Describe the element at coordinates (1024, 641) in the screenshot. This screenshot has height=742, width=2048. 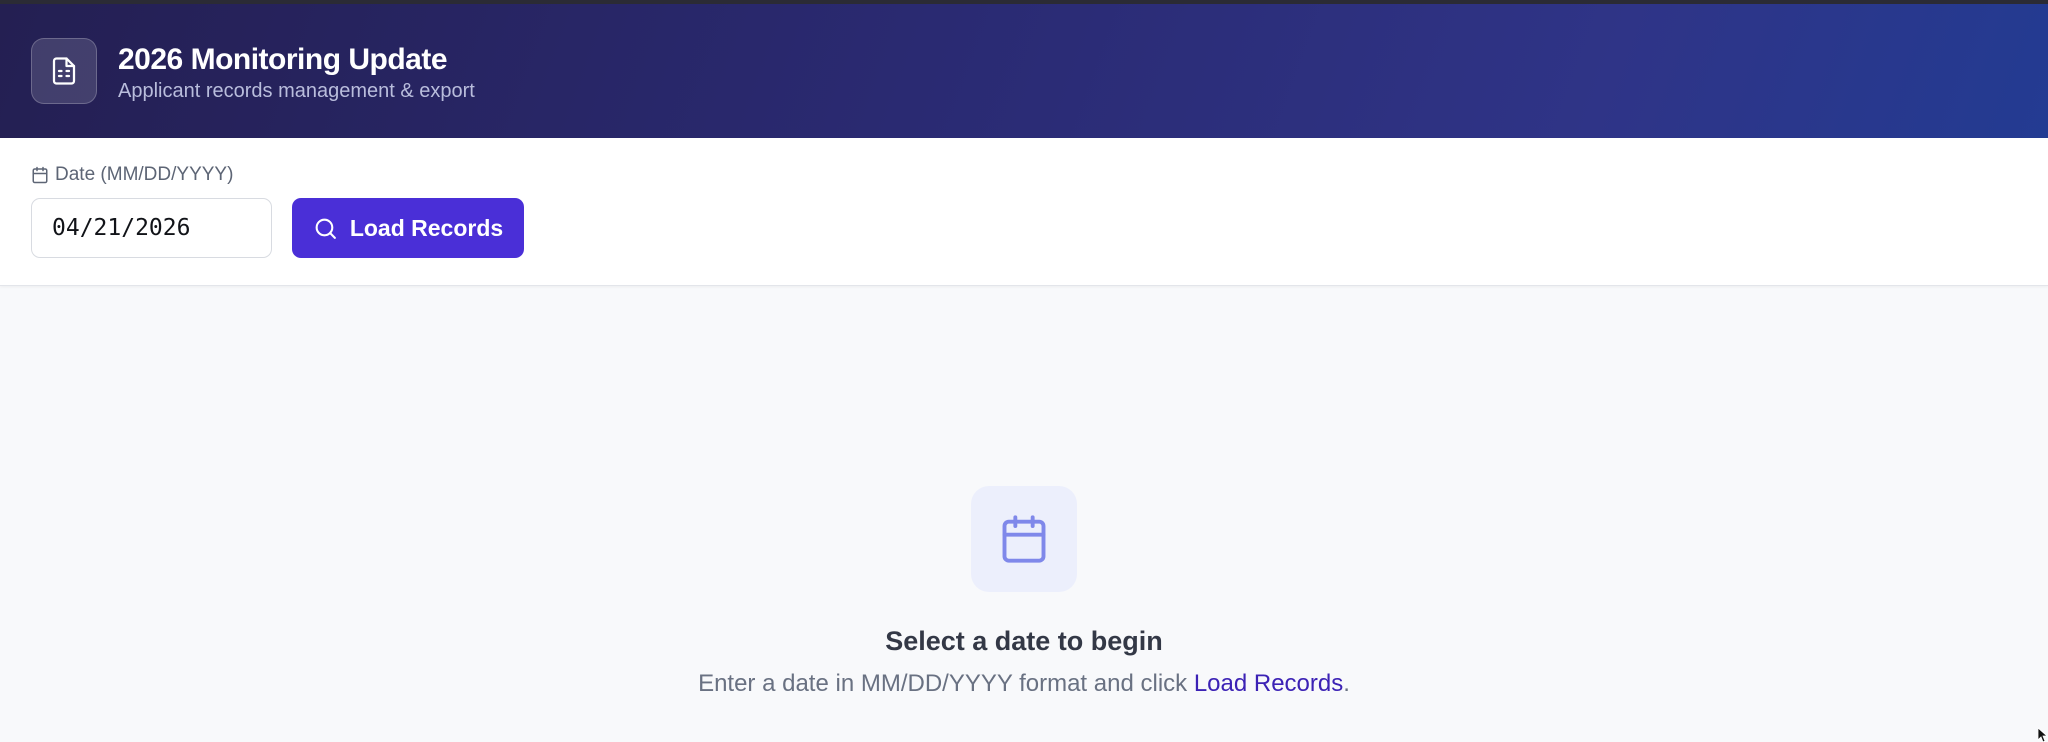
I see `empty-state-title: Select a date to begin` at that location.